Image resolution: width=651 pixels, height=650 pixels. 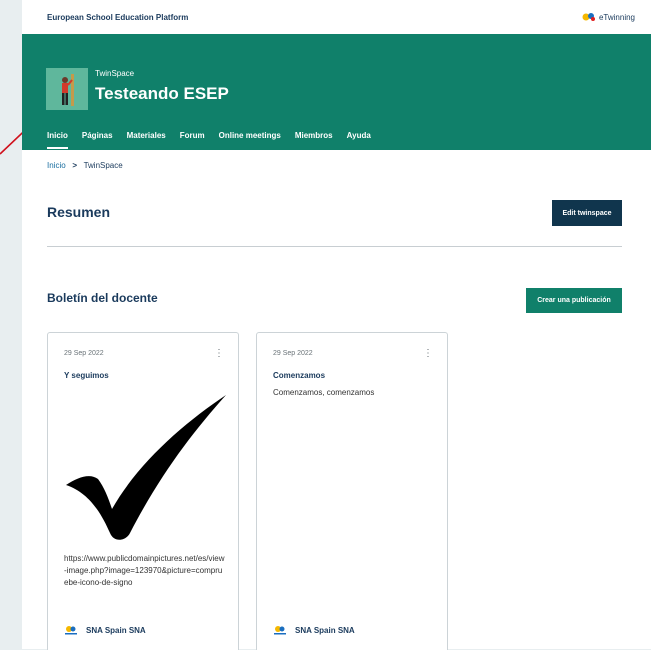 I want to click on breadcrumb-current: TwinSpace, so click(x=103, y=165).